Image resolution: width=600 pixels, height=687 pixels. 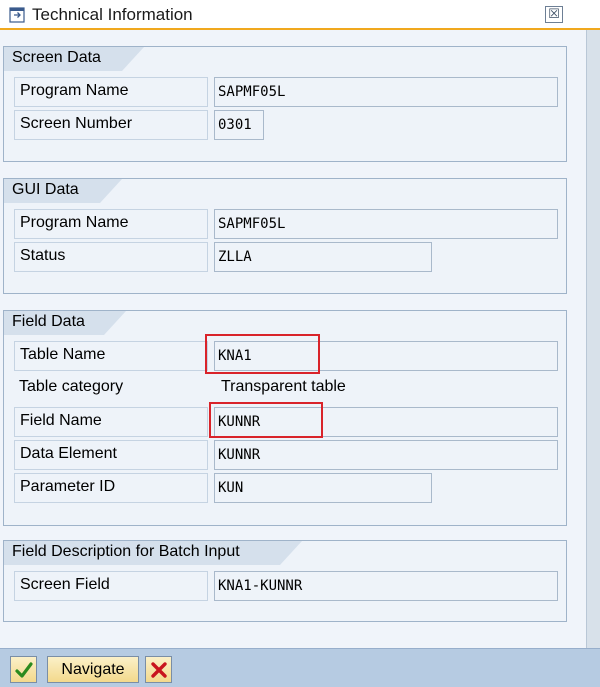 I want to click on parameter-id-row: Parameter ID KUN, so click(x=284, y=488).